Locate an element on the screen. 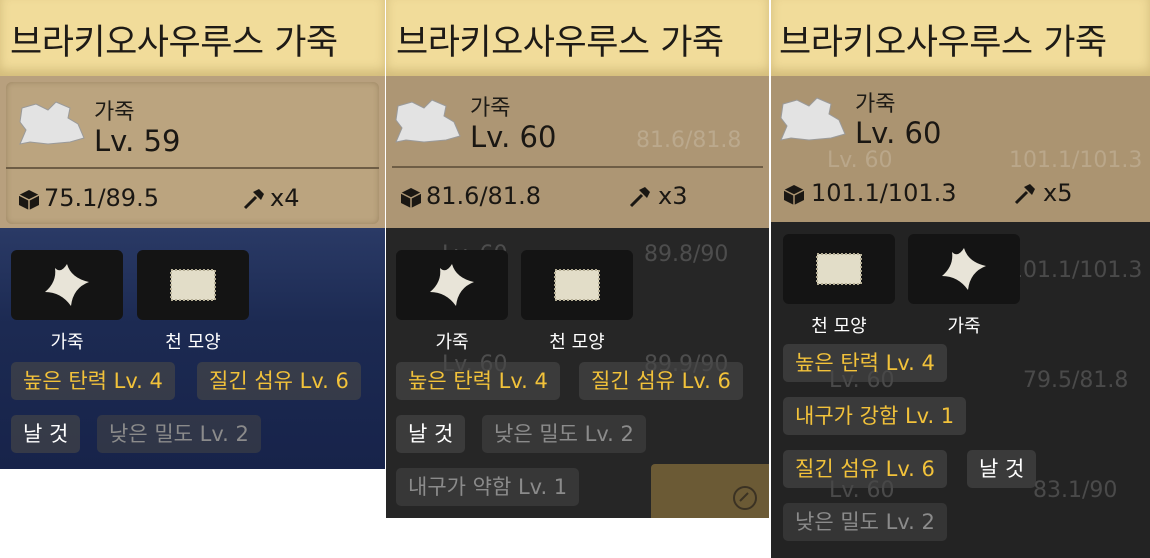  background-text: 79.5/81.8 is located at coordinates (1076, 380).